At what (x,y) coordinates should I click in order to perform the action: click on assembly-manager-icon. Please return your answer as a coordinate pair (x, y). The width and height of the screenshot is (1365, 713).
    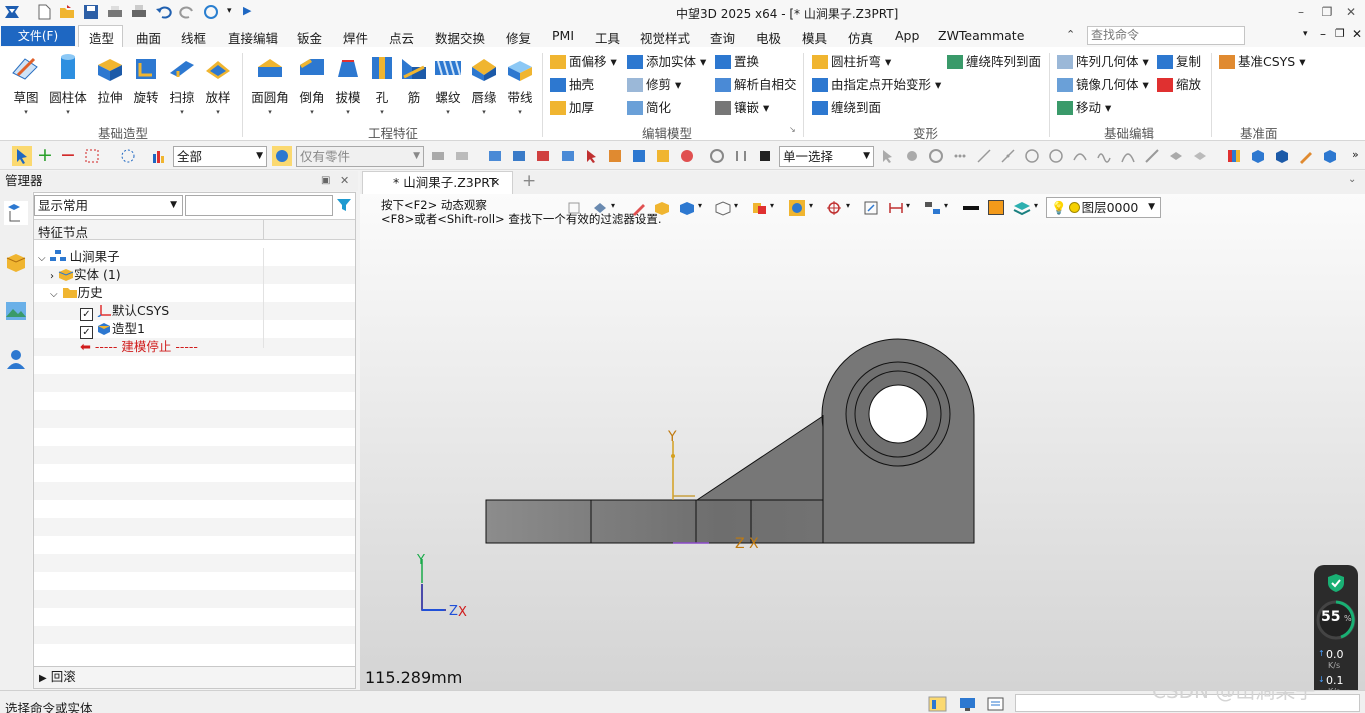
    Looking at the image, I should click on (16, 263).